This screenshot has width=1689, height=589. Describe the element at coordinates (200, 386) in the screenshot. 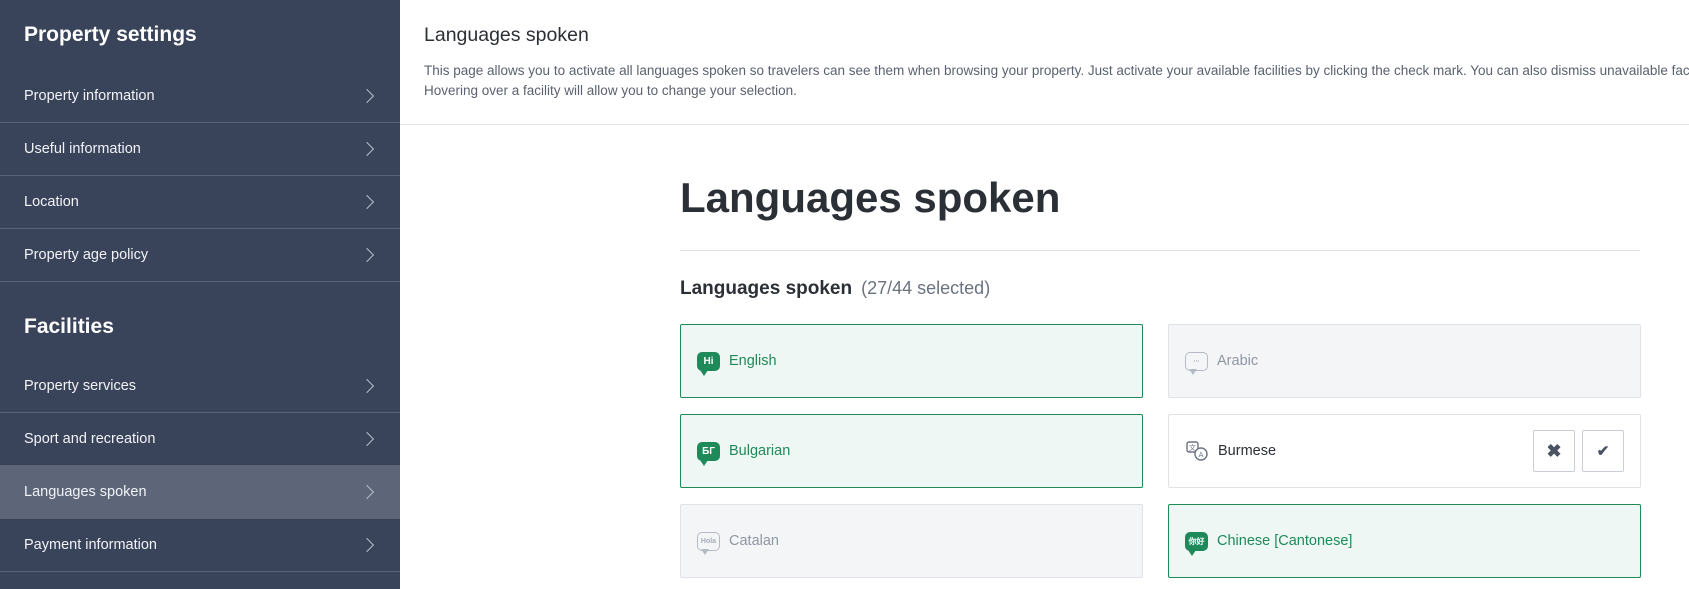

I see `sidebar-item-property-services: Property services` at that location.